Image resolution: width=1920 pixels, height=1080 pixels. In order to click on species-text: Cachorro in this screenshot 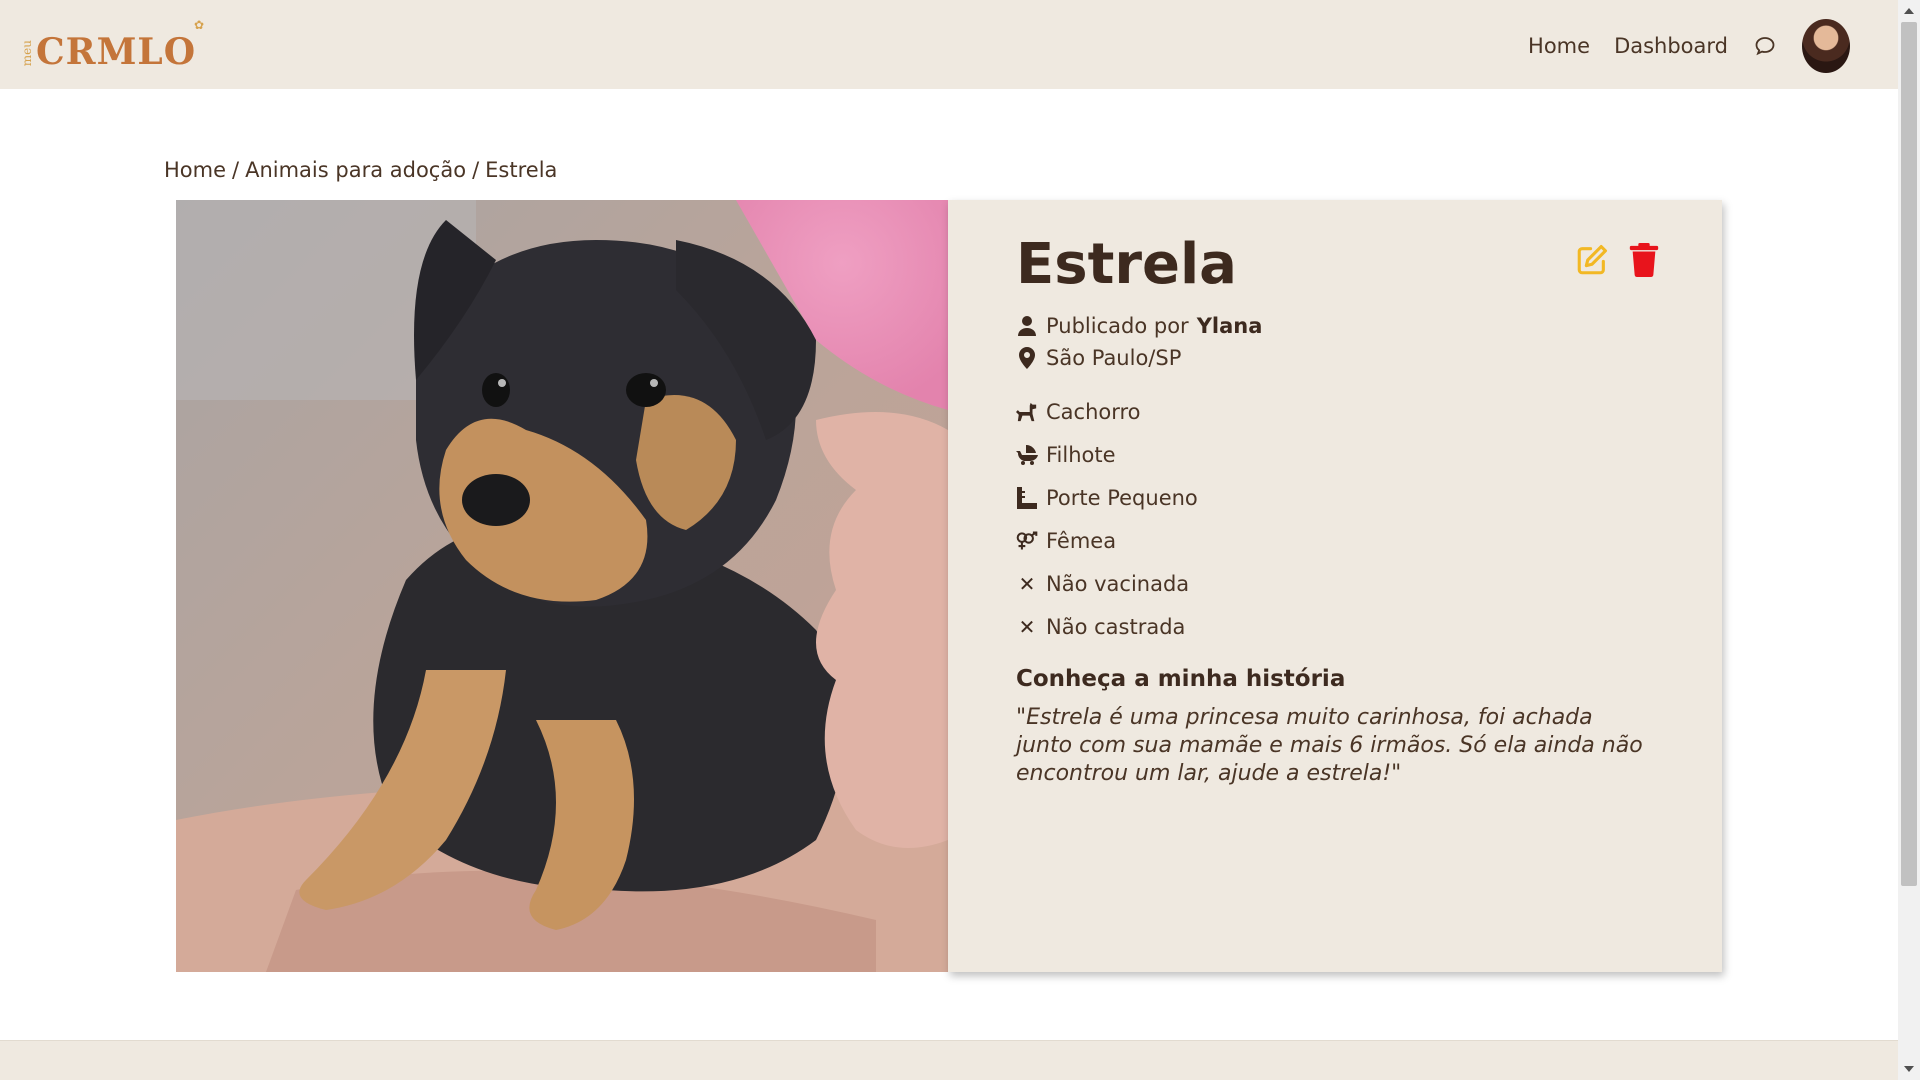, I will do `click(1093, 412)`.